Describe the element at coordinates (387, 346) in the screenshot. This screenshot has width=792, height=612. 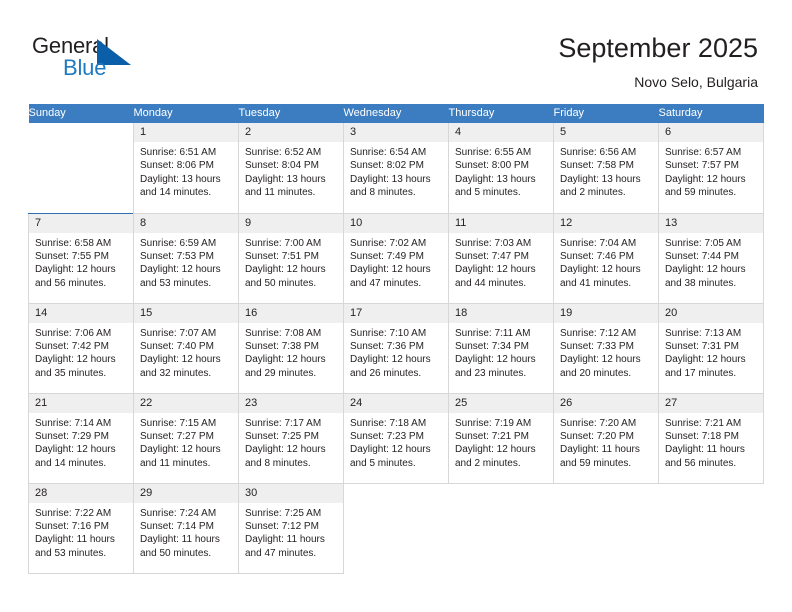
I see `sunset-text: Sunset: 7:36 PM` at that location.